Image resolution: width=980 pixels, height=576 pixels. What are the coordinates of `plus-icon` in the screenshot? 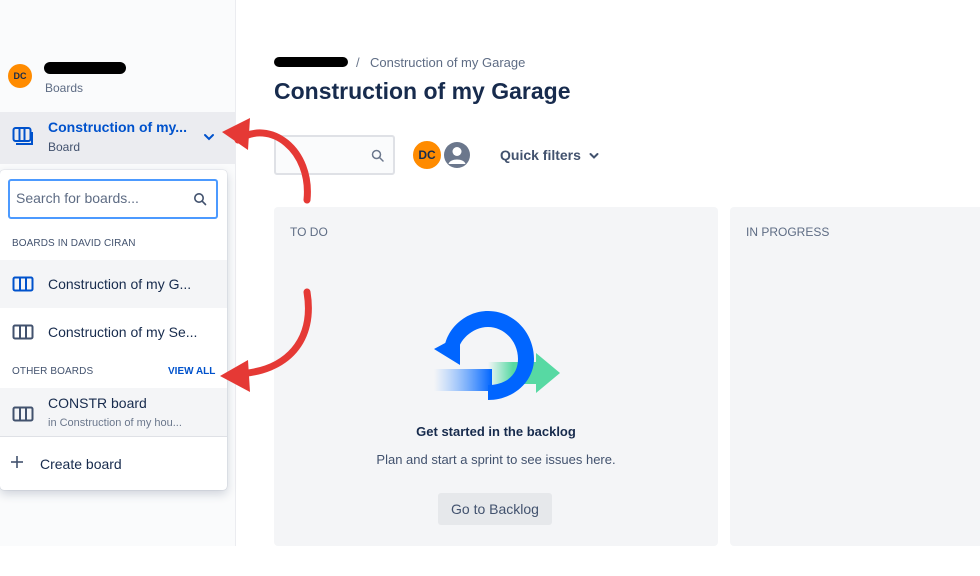 It's located at (17, 462).